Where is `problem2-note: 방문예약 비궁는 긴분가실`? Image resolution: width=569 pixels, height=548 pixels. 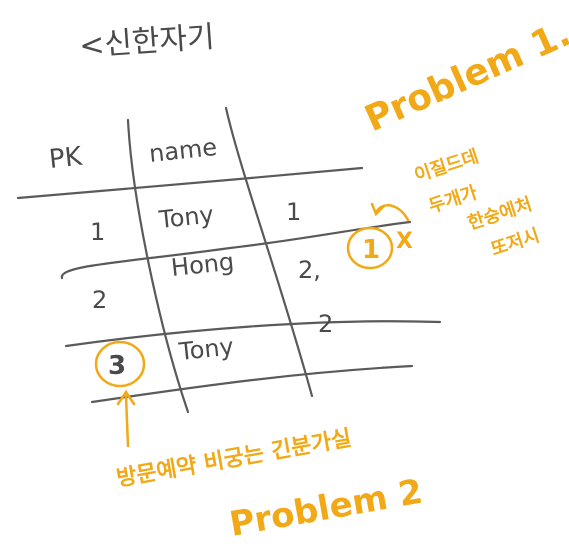 problem2-note: 방문예약 비궁는 긴분가실 is located at coordinates (234, 459).